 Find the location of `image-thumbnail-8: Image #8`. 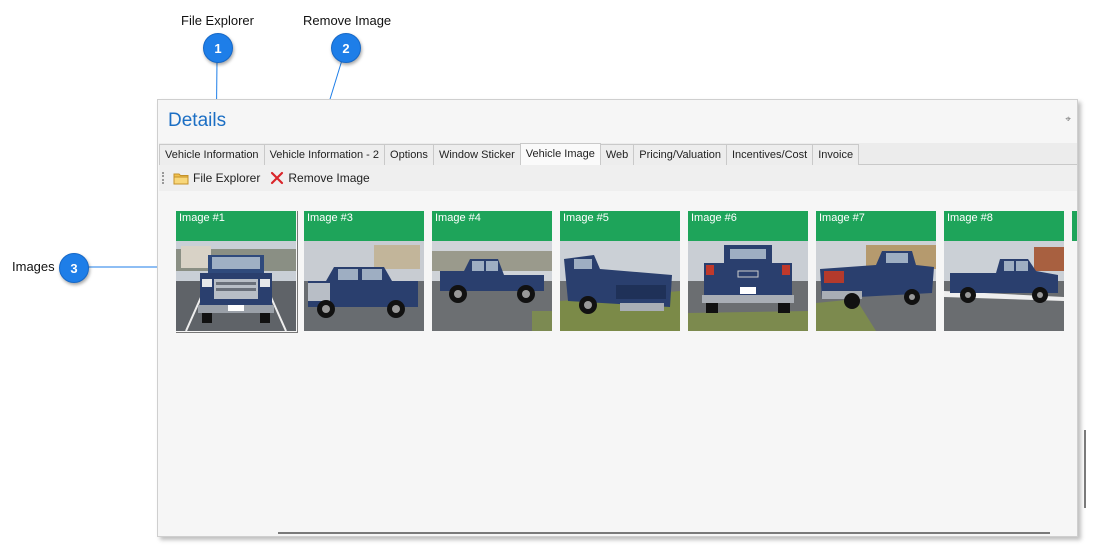

image-thumbnail-8: Image #8 is located at coordinates (1004, 271).